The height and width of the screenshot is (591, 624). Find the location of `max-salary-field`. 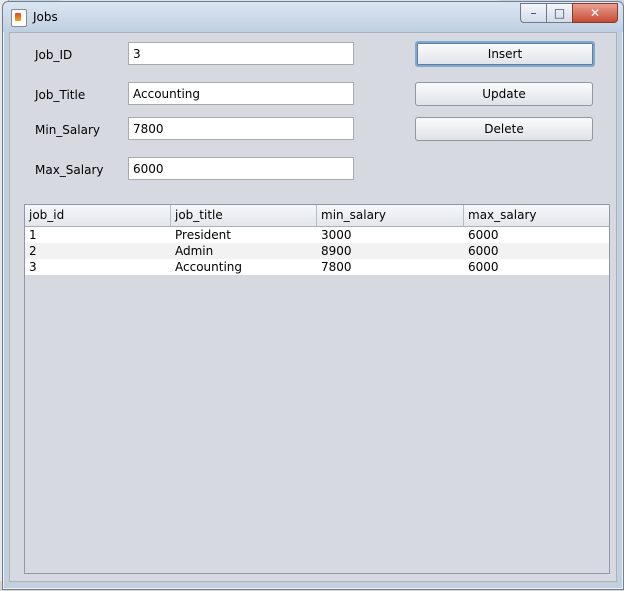

max-salary-field is located at coordinates (241, 168).